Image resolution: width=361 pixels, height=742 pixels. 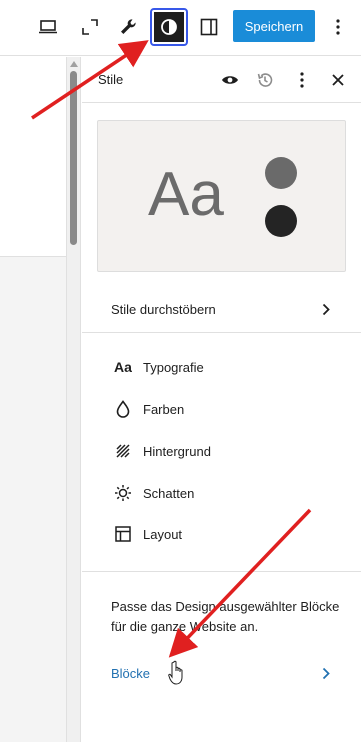 I want to click on wrench-icon, so click(x=128, y=27).